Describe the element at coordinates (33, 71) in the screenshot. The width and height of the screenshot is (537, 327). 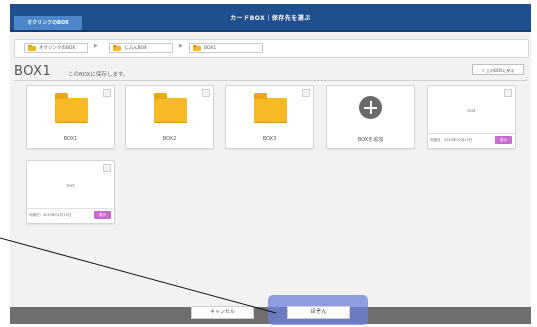
I see `box-title: BOX1` at that location.